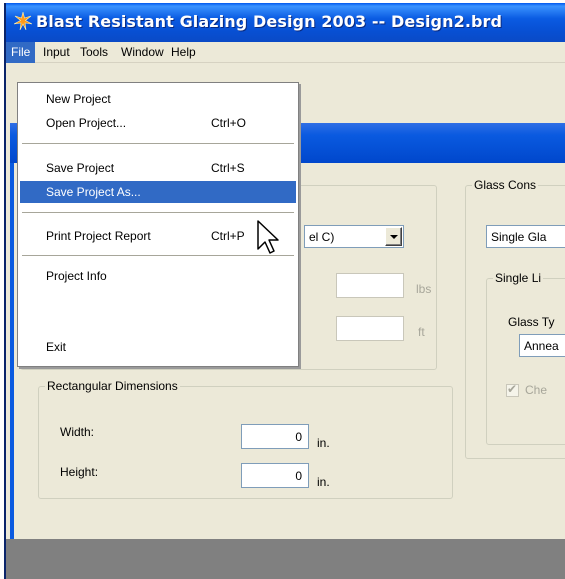 Image resolution: width=565 pixels, height=579 pixels. Describe the element at coordinates (183, 52) in the screenshot. I see `menu-help: Help` at that location.